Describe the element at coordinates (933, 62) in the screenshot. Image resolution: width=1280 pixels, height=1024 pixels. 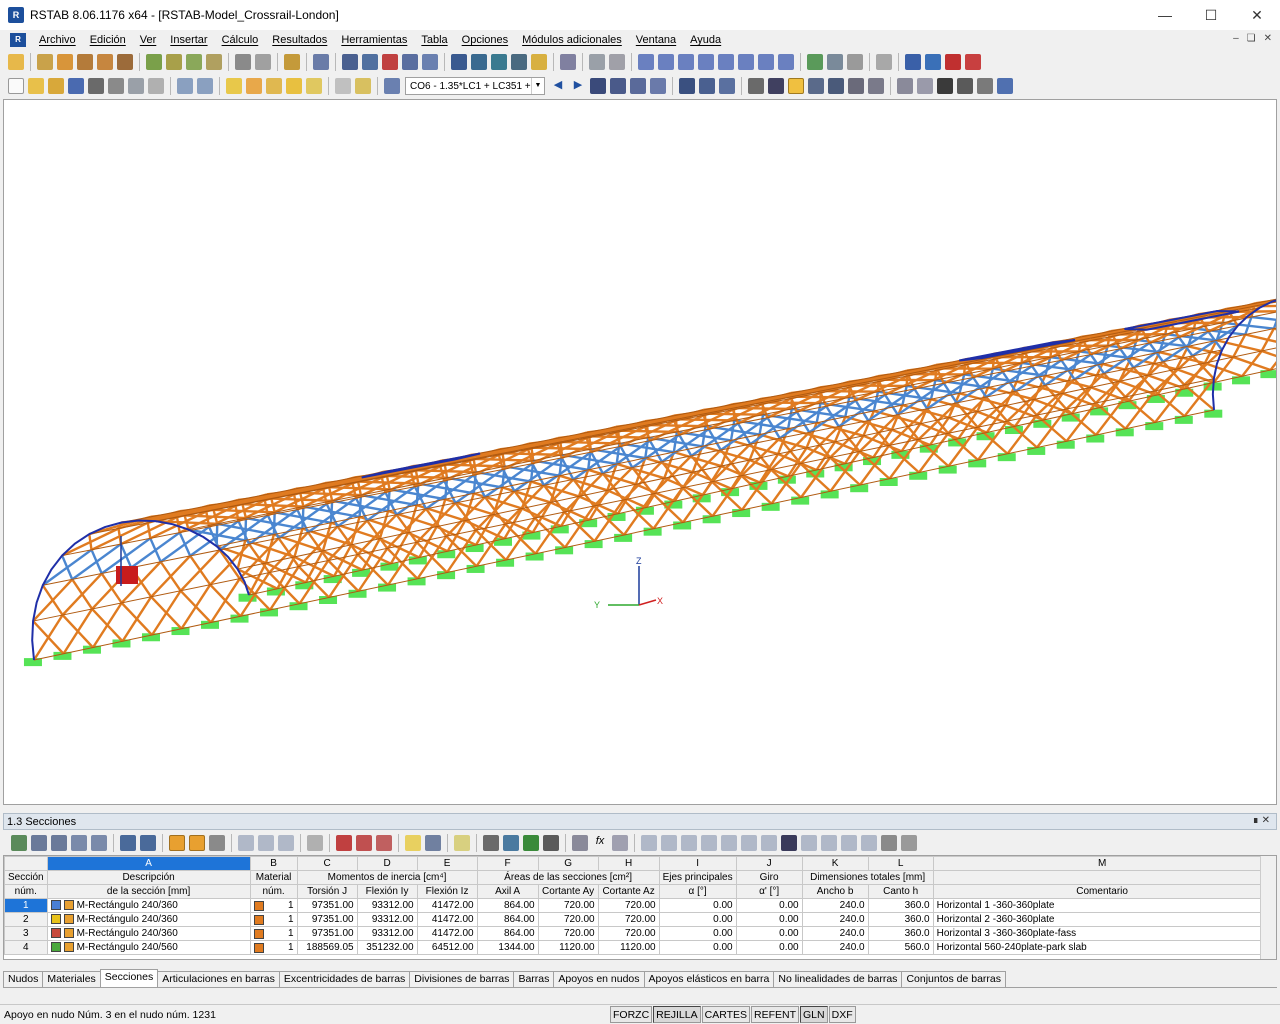
I see `printout-report-icon` at that location.